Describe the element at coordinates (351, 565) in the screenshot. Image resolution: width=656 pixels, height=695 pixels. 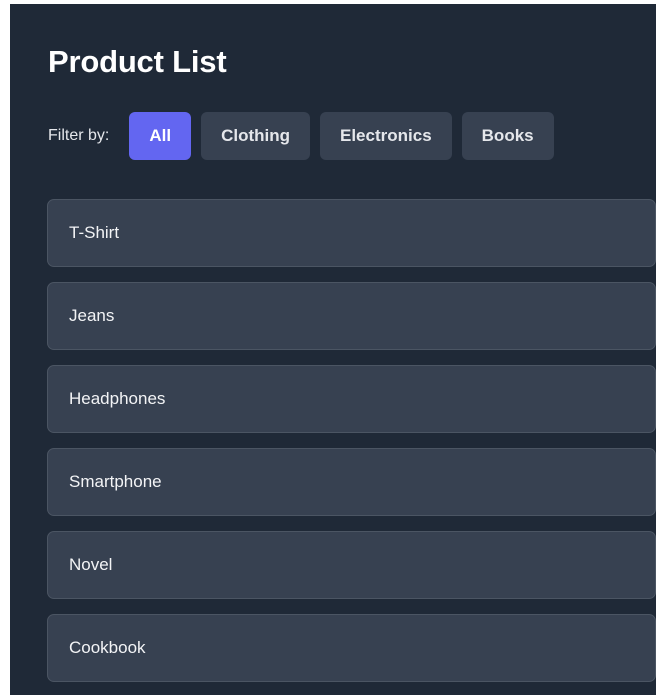
I see `product-item: Novel` at that location.